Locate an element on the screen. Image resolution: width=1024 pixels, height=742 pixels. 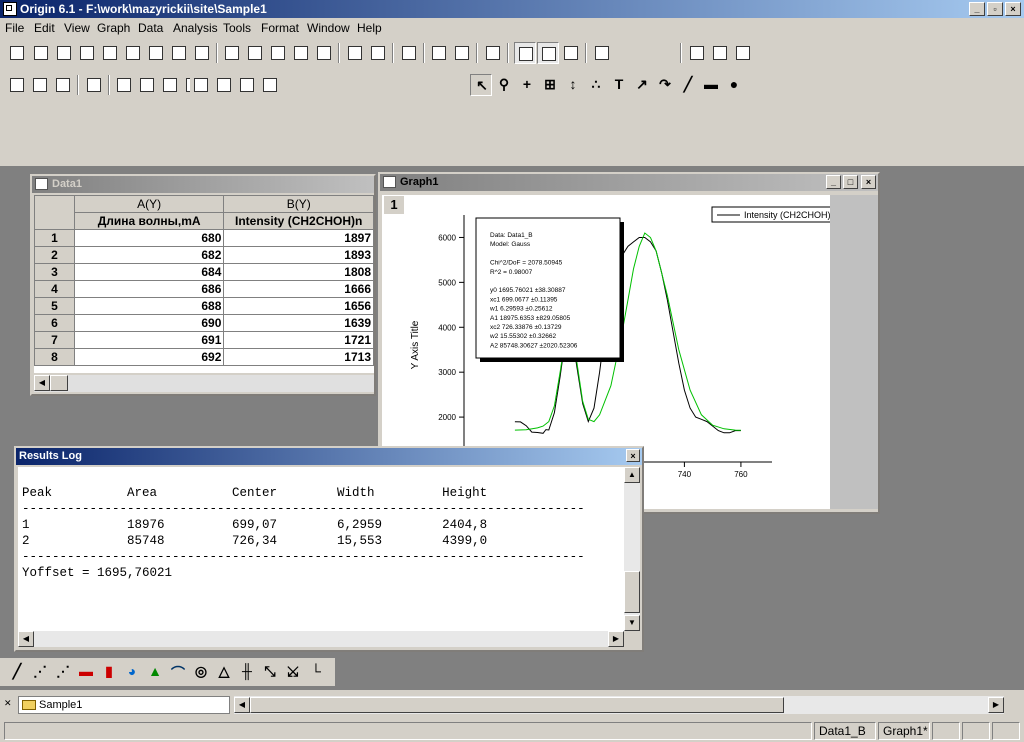
script-window-icon is located at coordinates (548, 53).